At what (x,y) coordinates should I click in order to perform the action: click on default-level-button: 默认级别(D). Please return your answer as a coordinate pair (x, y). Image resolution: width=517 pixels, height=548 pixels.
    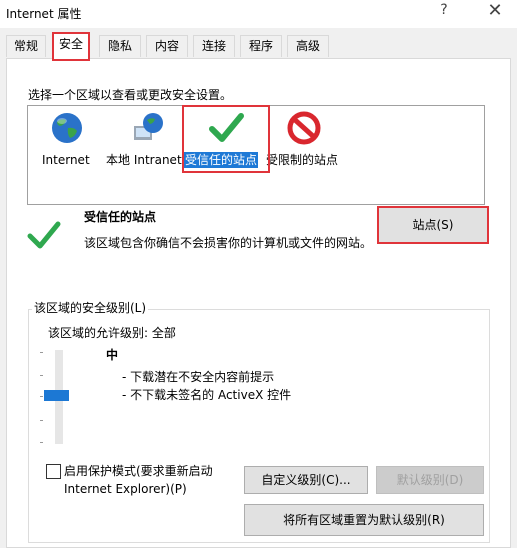
    Looking at the image, I should click on (430, 480).